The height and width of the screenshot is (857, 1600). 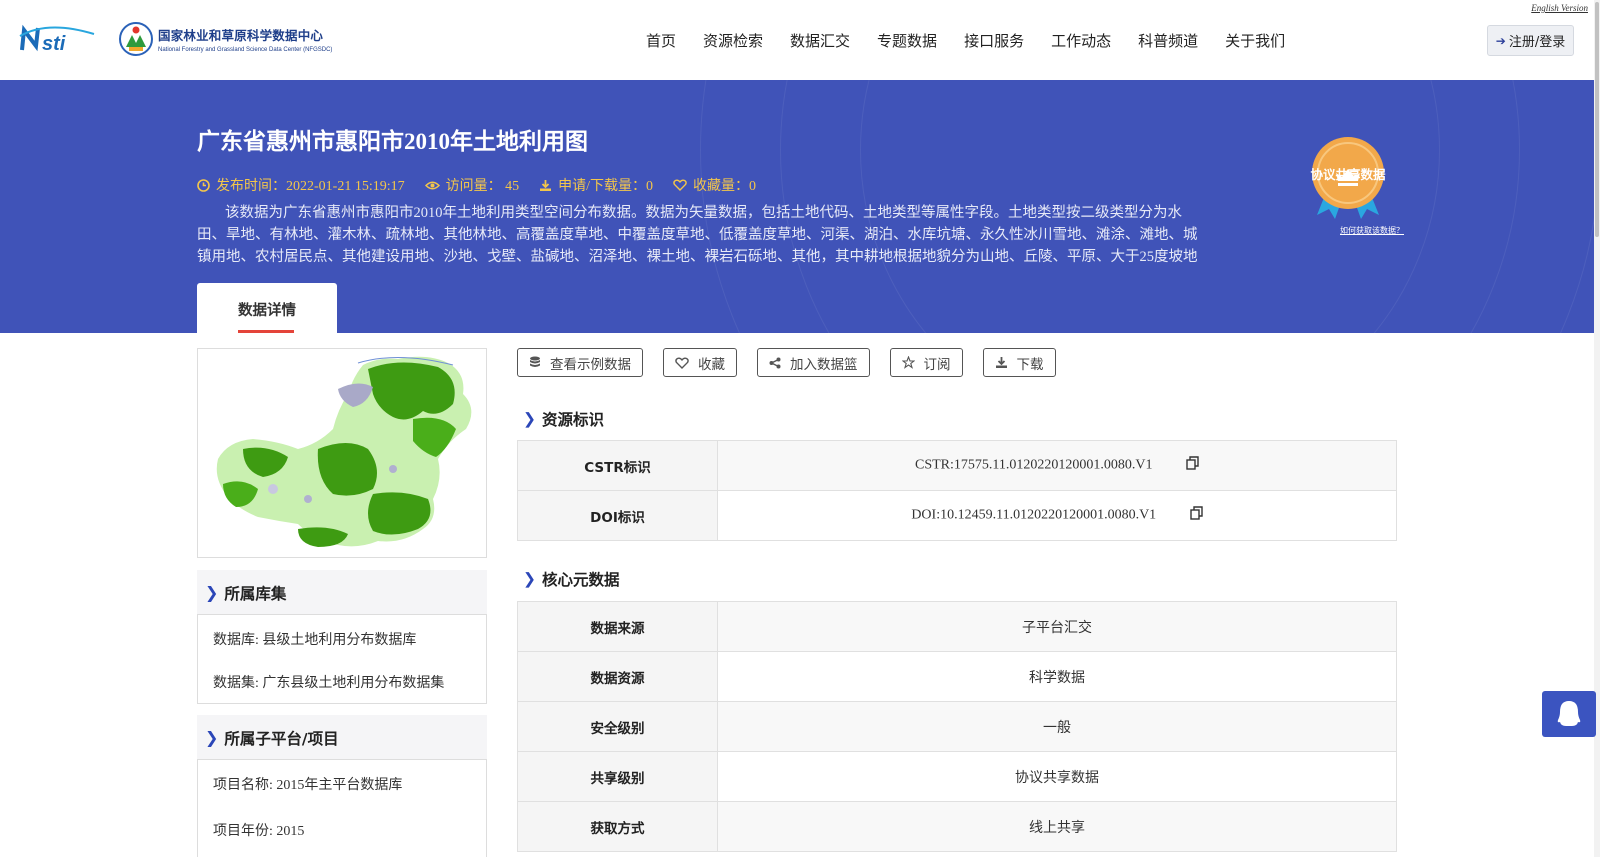 I want to click on login-icon: ➔, so click(x=1500, y=40).